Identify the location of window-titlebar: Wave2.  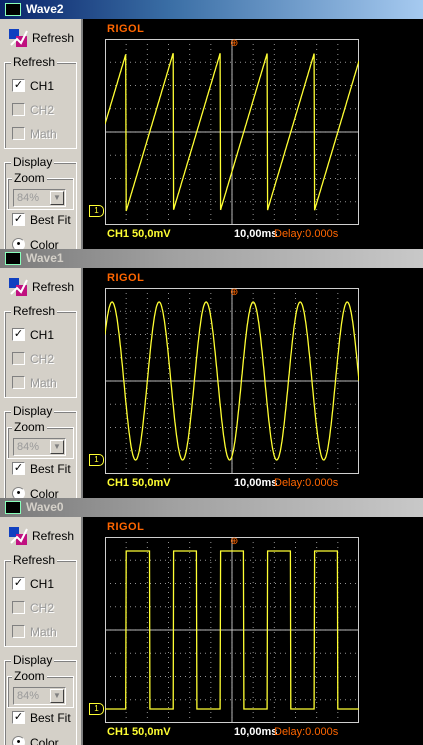
(211, 9).